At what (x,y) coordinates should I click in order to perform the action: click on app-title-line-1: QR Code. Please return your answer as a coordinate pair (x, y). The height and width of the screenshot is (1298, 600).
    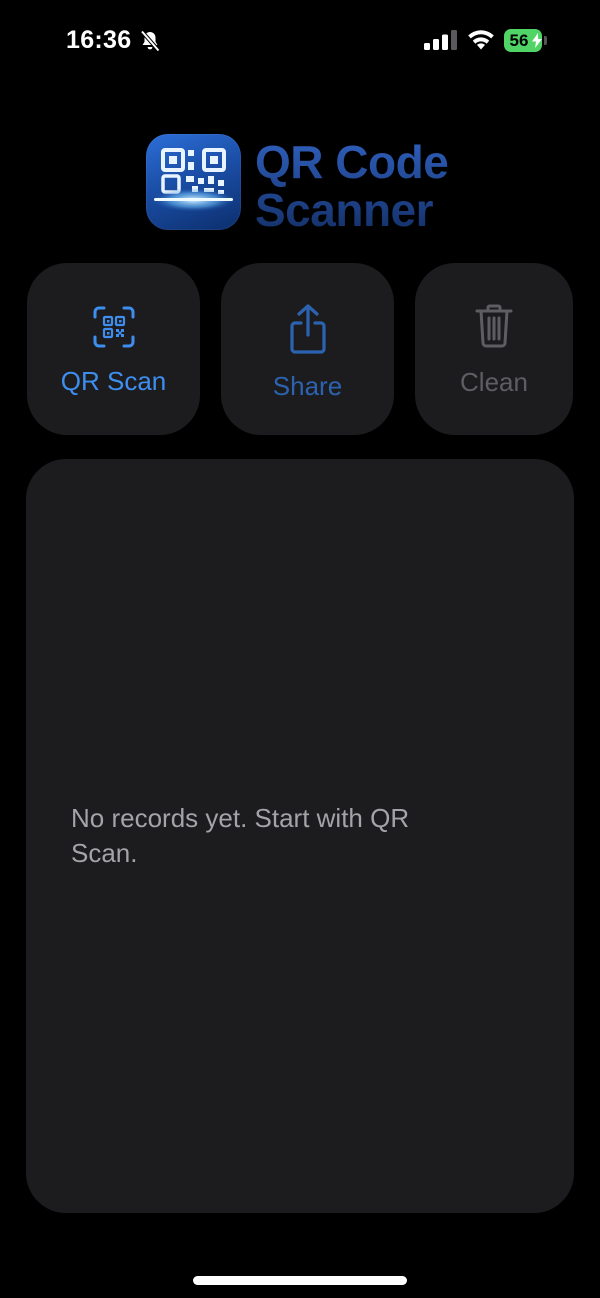
    Looking at the image, I should click on (352, 162).